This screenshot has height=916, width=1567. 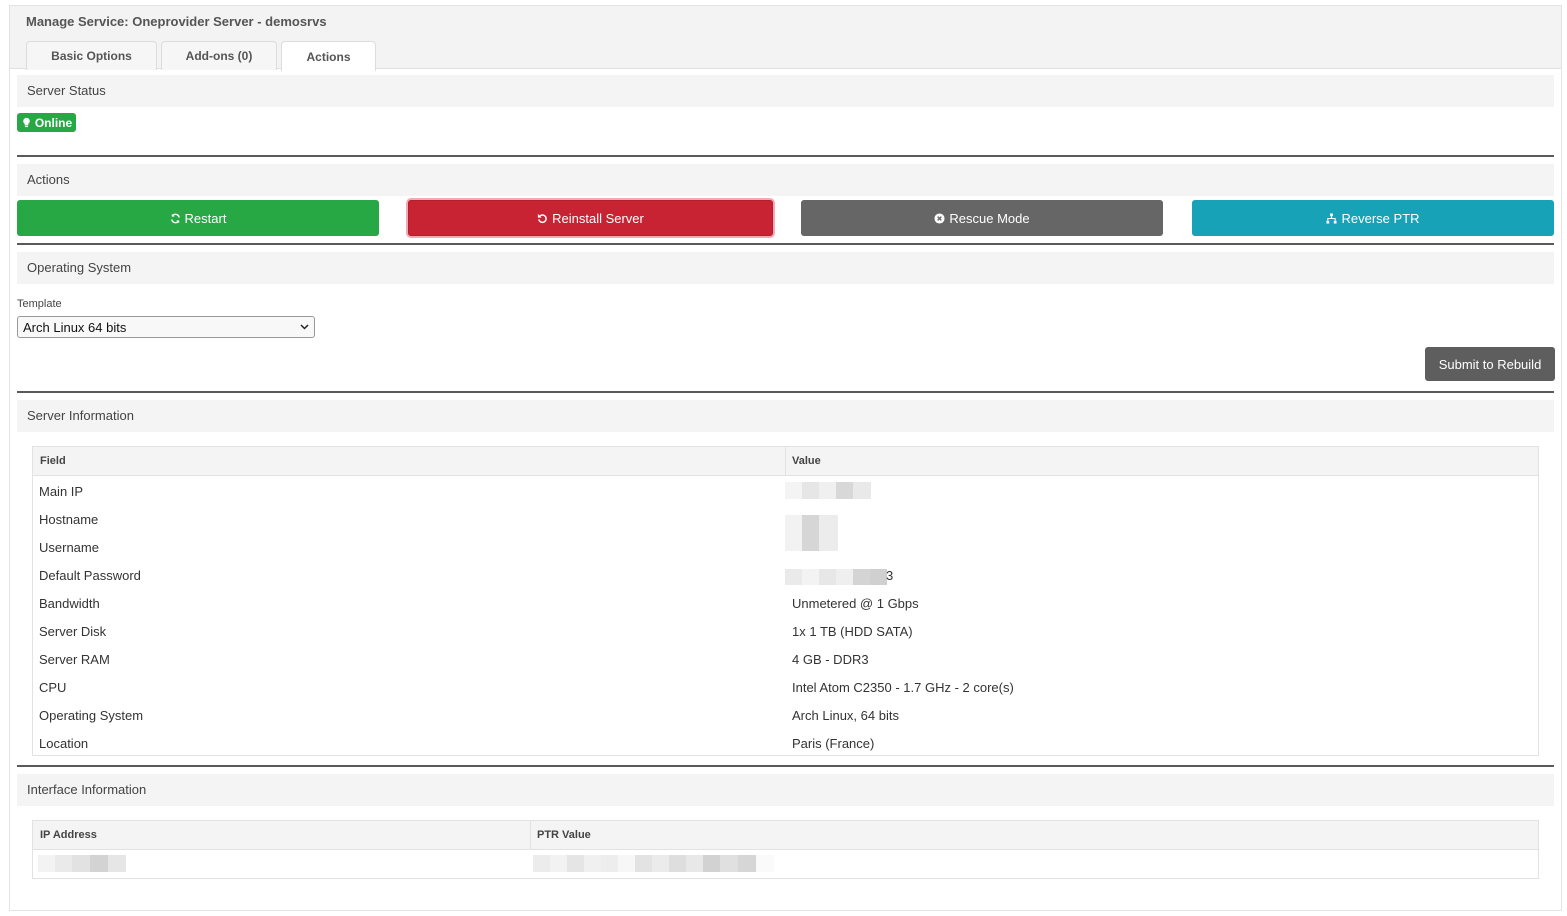 What do you see at coordinates (785, 91) in the screenshot?
I see `server-status-header: Server Status` at bounding box center [785, 91].